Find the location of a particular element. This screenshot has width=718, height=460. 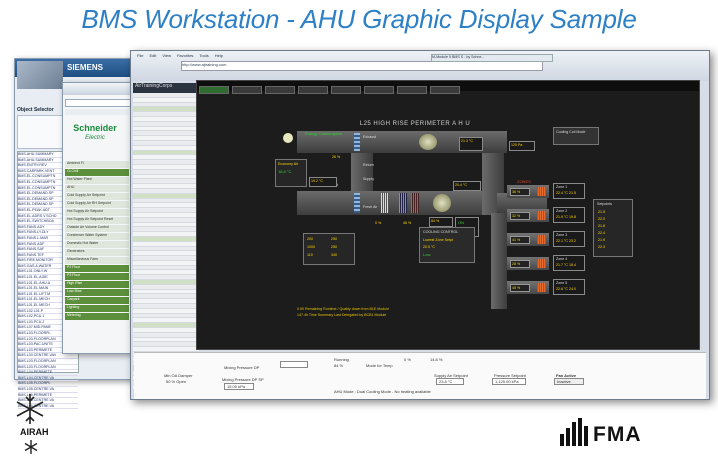

left-nav-pane: AirTrainingCorps is located at coordinates (166, 237).